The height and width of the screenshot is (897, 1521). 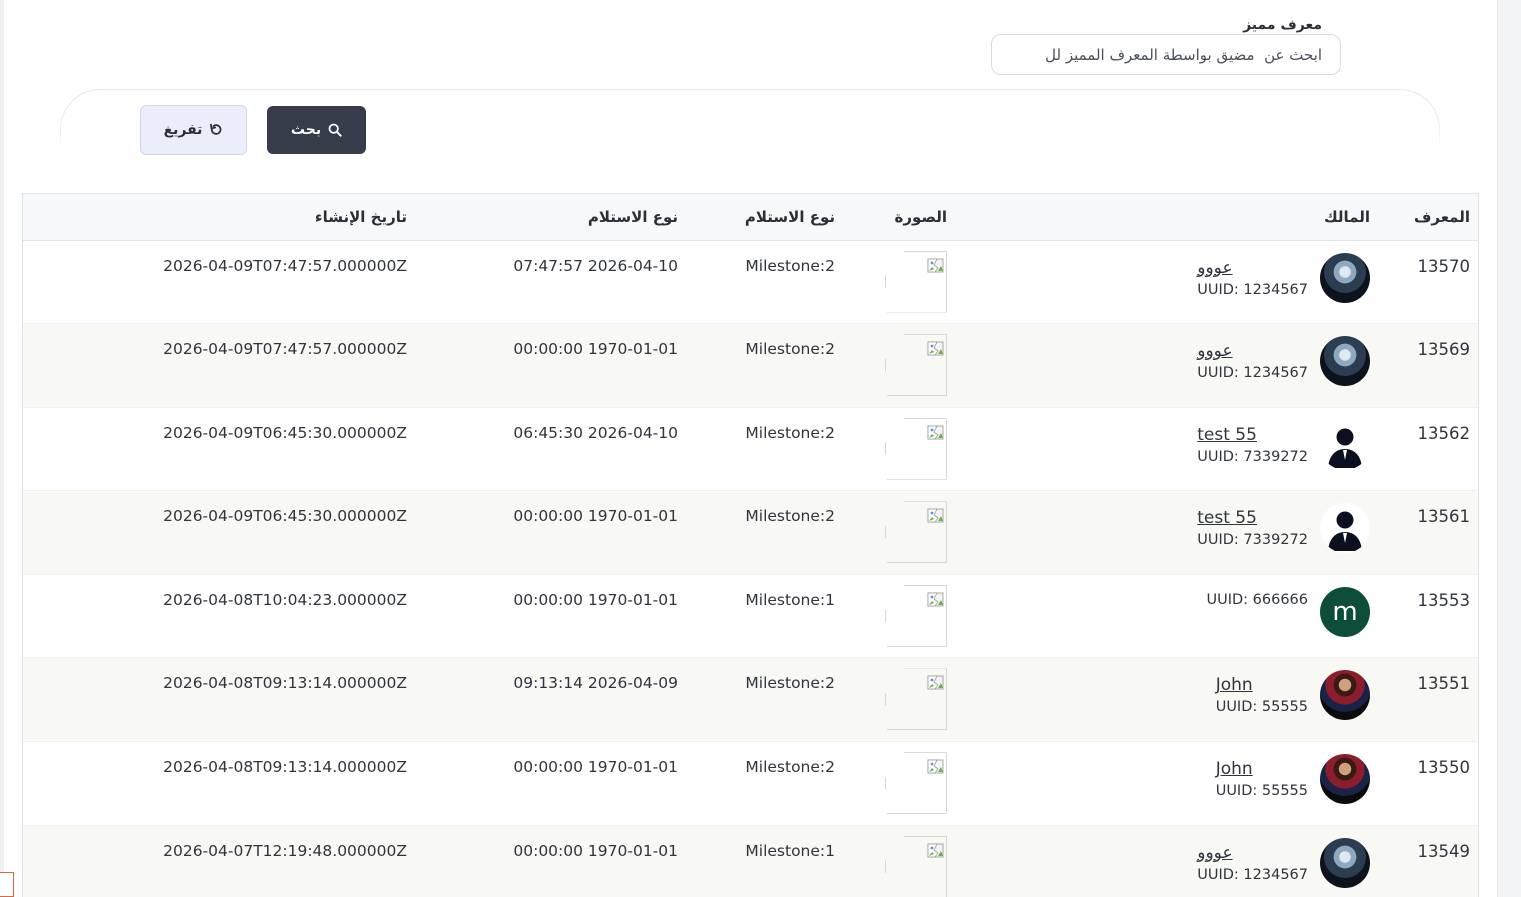 I want to click on avatar: m, so click(x=1345, y=611).